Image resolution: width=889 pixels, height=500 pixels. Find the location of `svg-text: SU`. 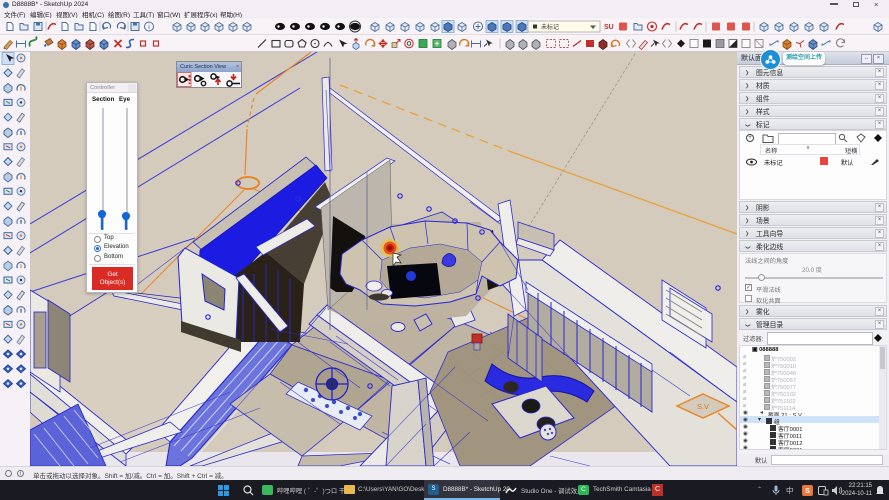

svg-text: SU is located at coordinates (609, 27).